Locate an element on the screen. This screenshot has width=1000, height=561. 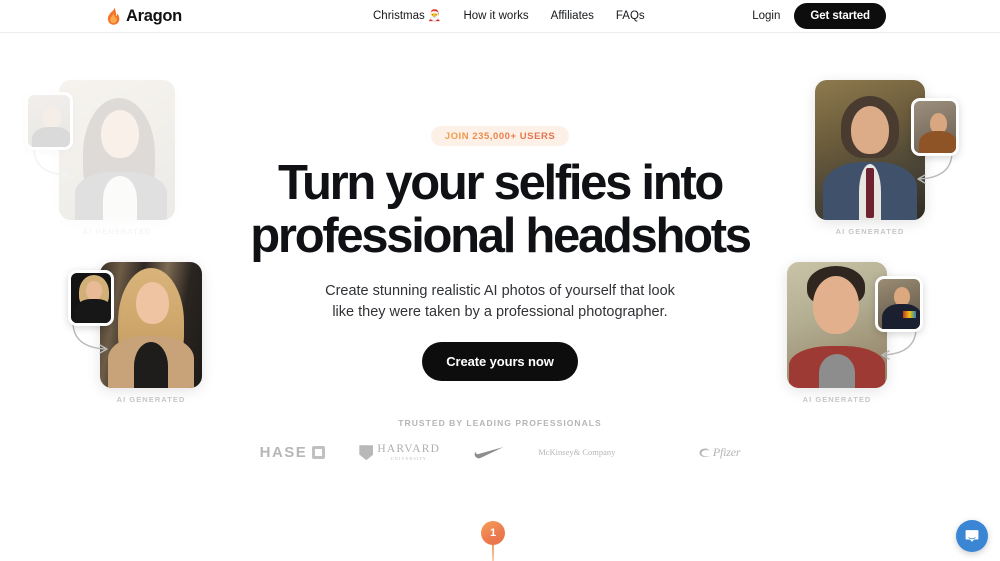
showcase-card-right-top: AI GENERATED is located at coordinates (887, 158).